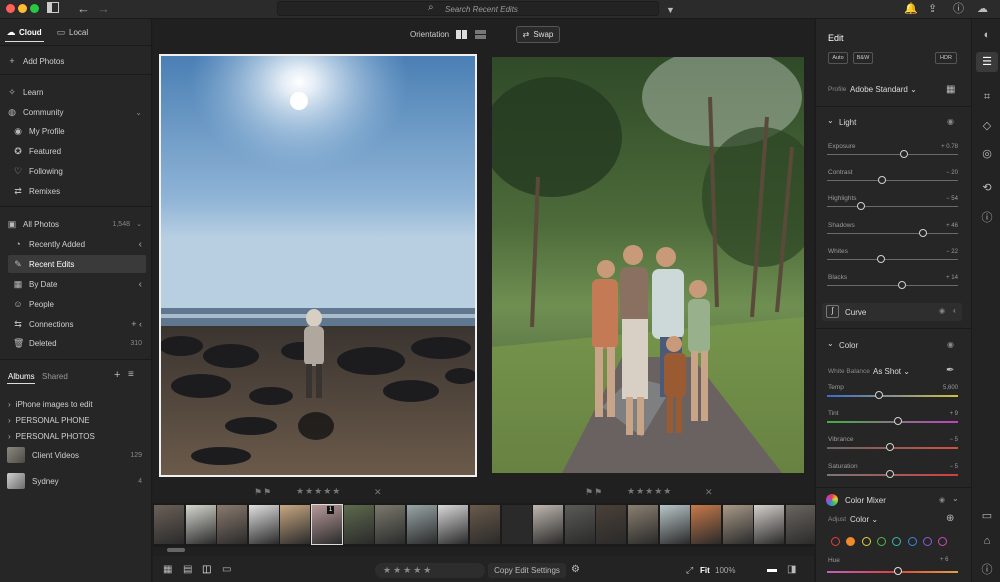 The height and width of the screenshot is (582, 1000). Describe the element at coordinates (57, 376) in the screenshot. I see `tab-shared: Shared` at that location.